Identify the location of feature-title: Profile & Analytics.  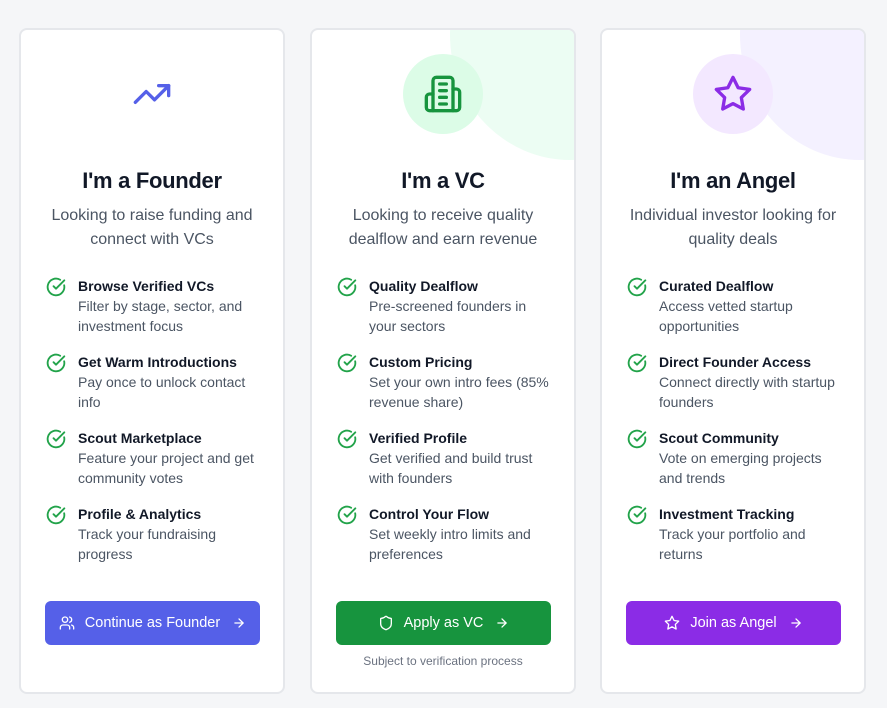
(140, 514).